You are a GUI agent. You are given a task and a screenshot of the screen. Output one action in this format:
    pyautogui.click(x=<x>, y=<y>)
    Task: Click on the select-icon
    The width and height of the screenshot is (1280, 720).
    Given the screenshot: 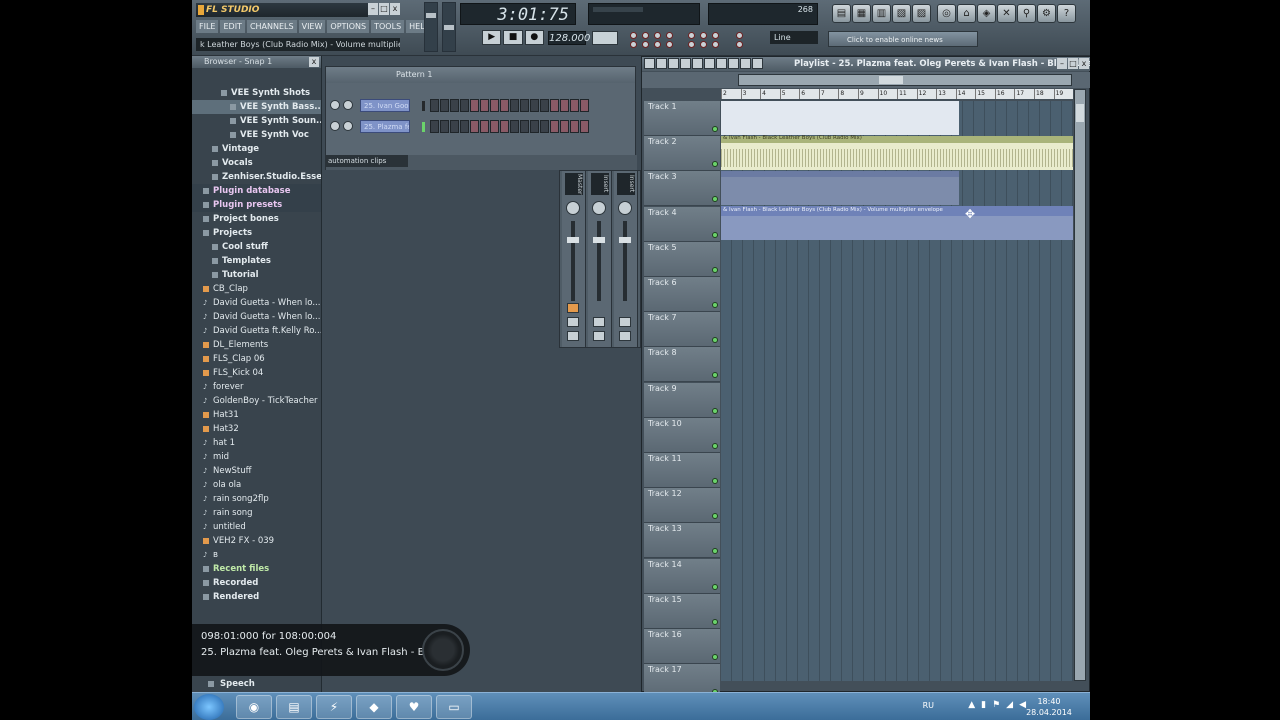 What is the action you would take?
    pyautogui.click(x=733, y=63)
    